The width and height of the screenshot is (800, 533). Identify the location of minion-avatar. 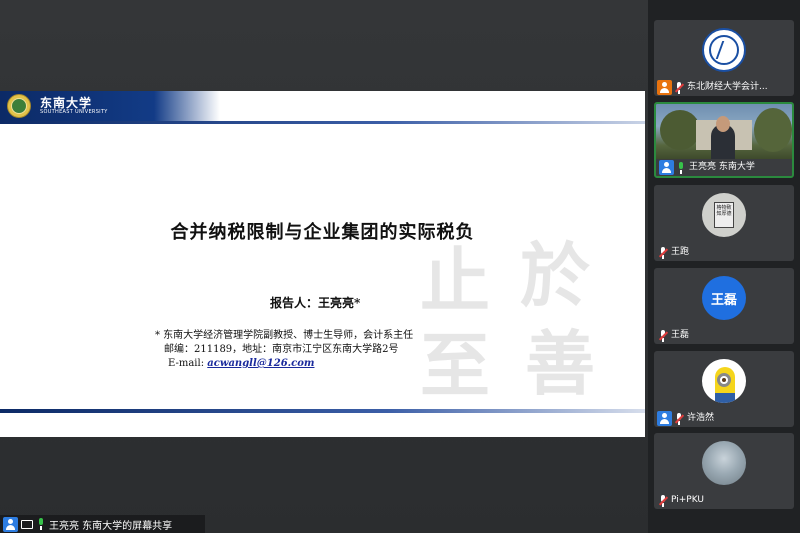
(724, 381).